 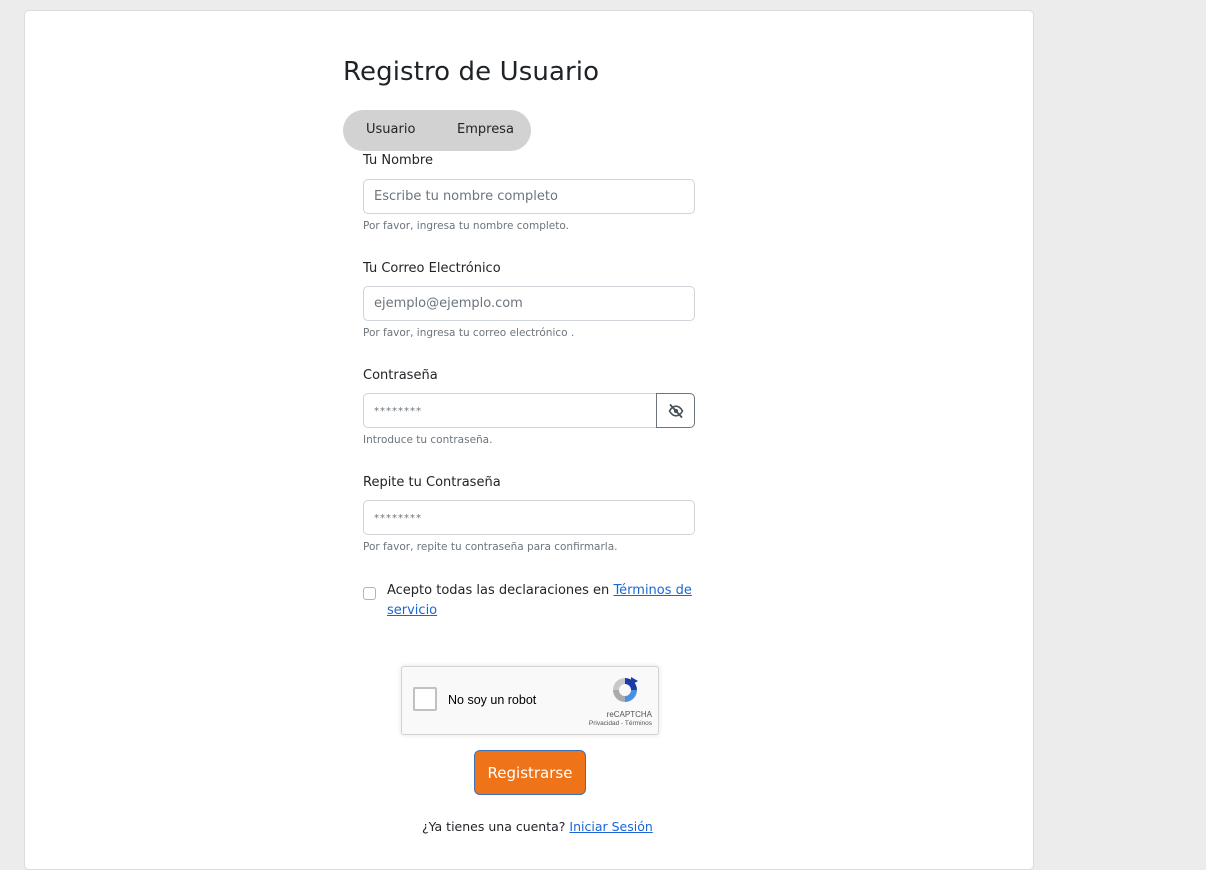 What do you see at coordinates (529, 517) in the screenshot?
I see `password-confirm-input` at bounding box center [529, 517].